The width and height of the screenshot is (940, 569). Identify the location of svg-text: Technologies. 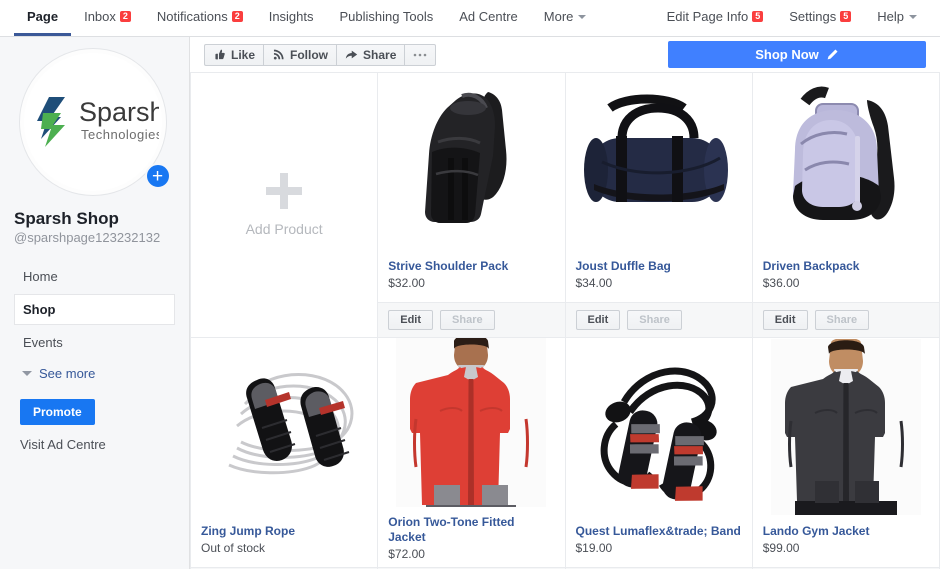
(120, 134).